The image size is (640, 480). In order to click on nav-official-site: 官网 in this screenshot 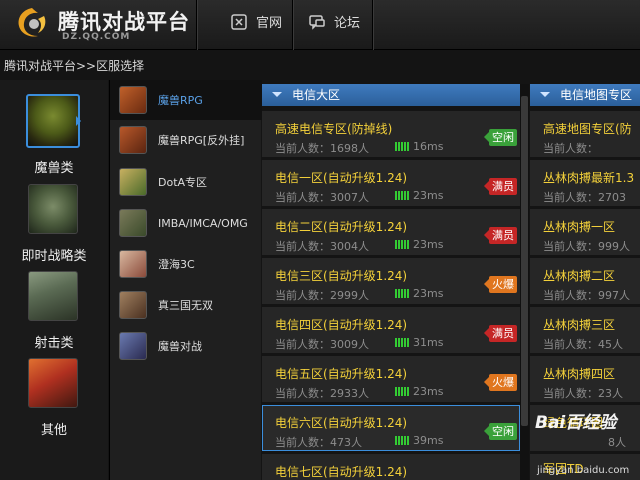, I will do `click(256, 21)`.